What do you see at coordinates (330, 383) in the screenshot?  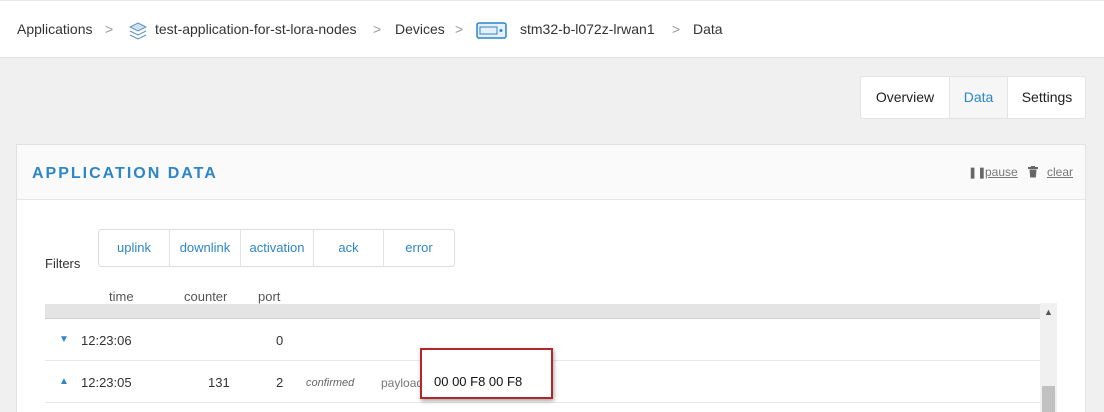 I see `row-confirmed-flag: confirmed` at bounding box center [330, 383].